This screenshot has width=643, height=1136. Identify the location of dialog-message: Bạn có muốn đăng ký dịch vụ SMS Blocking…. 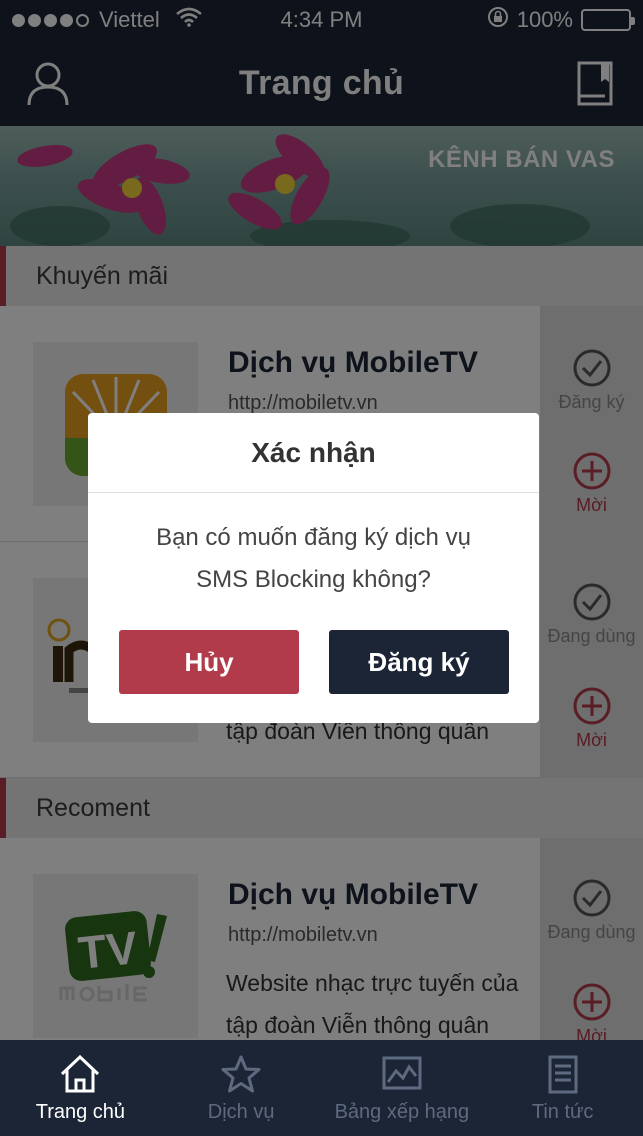
(313, 559).